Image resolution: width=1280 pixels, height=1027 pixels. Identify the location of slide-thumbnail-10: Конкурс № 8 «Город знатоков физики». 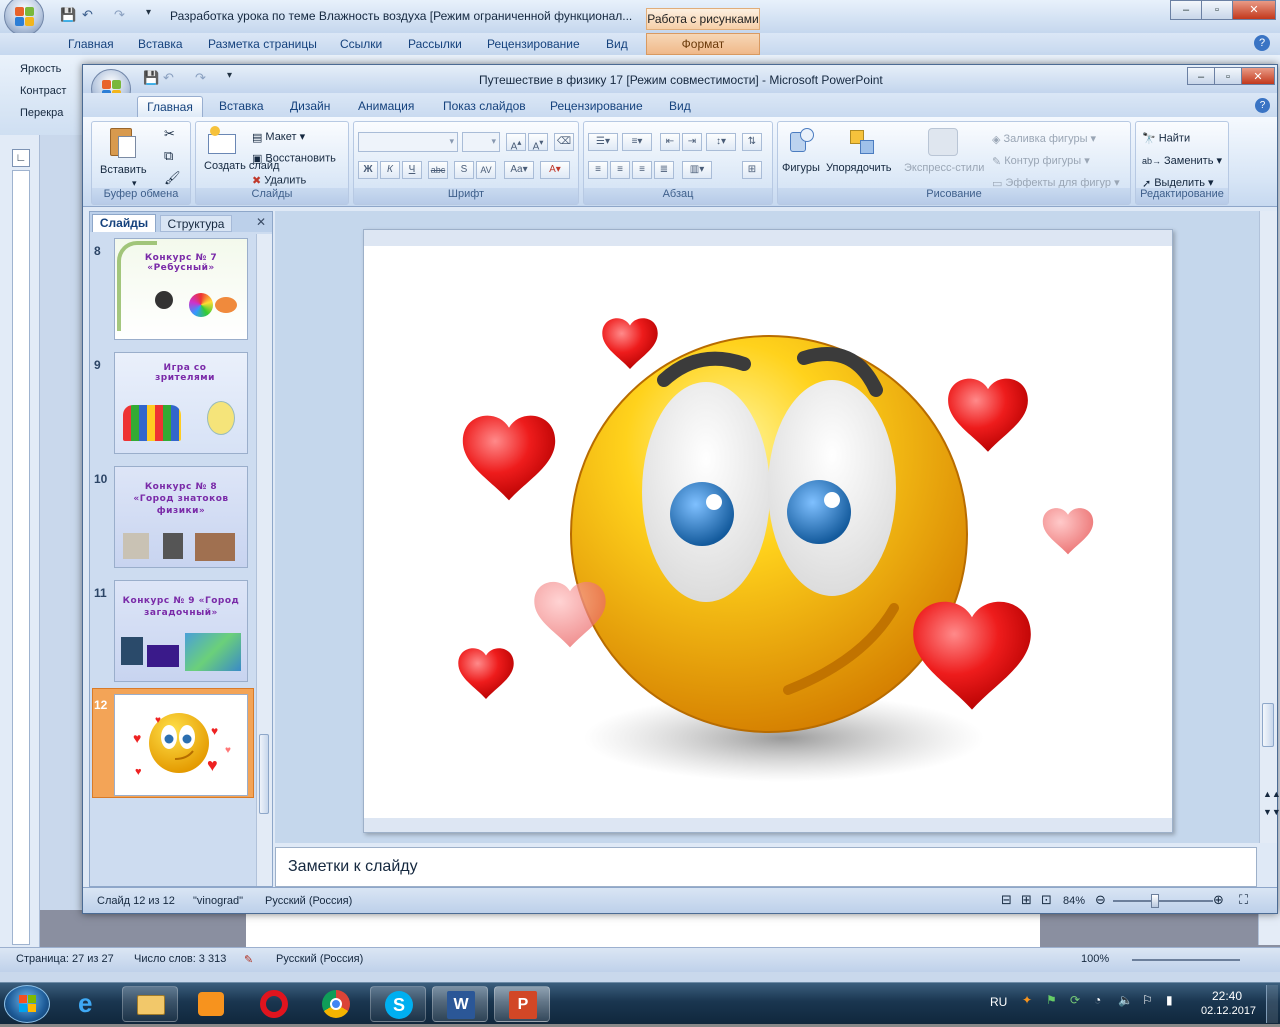
(181, 517).